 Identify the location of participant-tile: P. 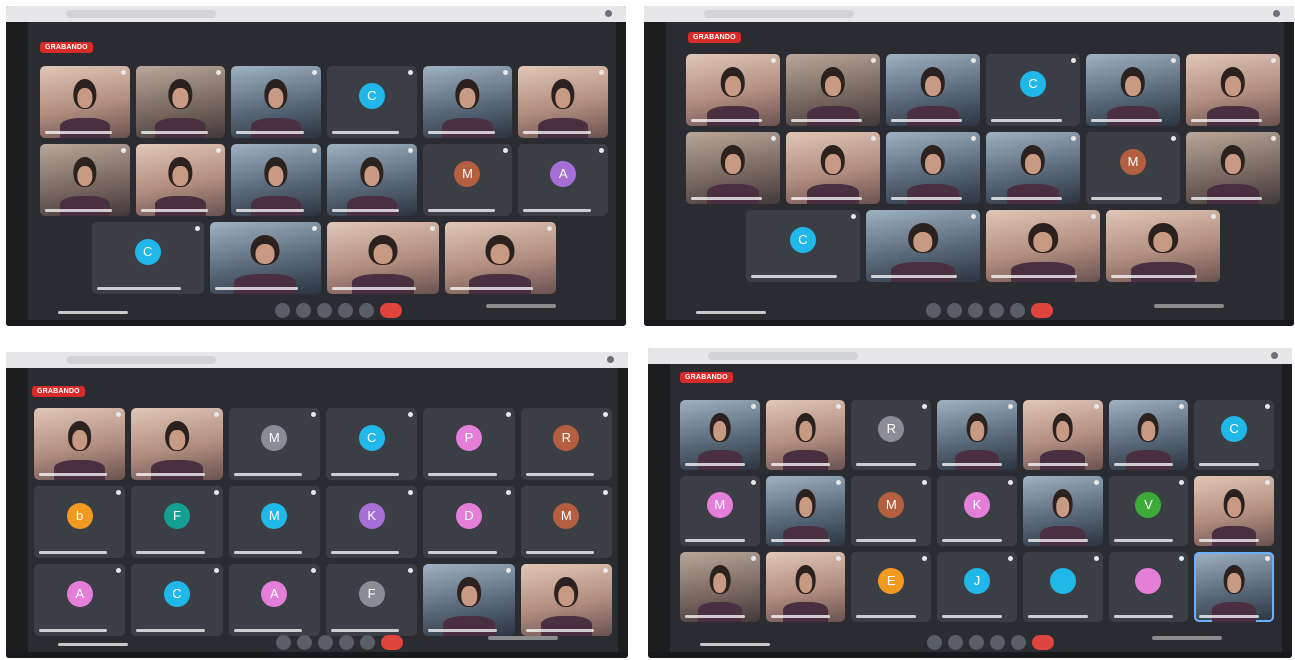
(469, 444).